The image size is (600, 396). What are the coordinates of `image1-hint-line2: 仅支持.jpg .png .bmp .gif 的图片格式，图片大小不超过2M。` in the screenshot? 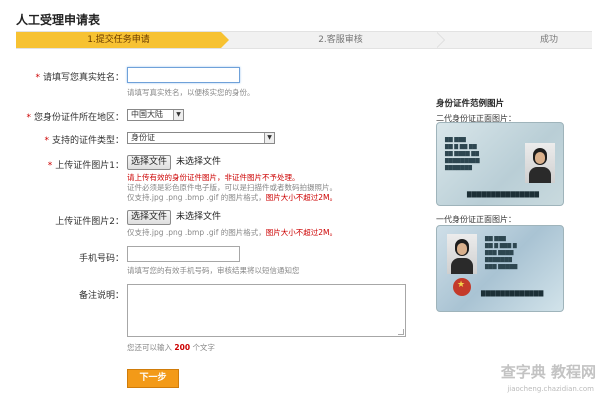 It's located at (232, 197).